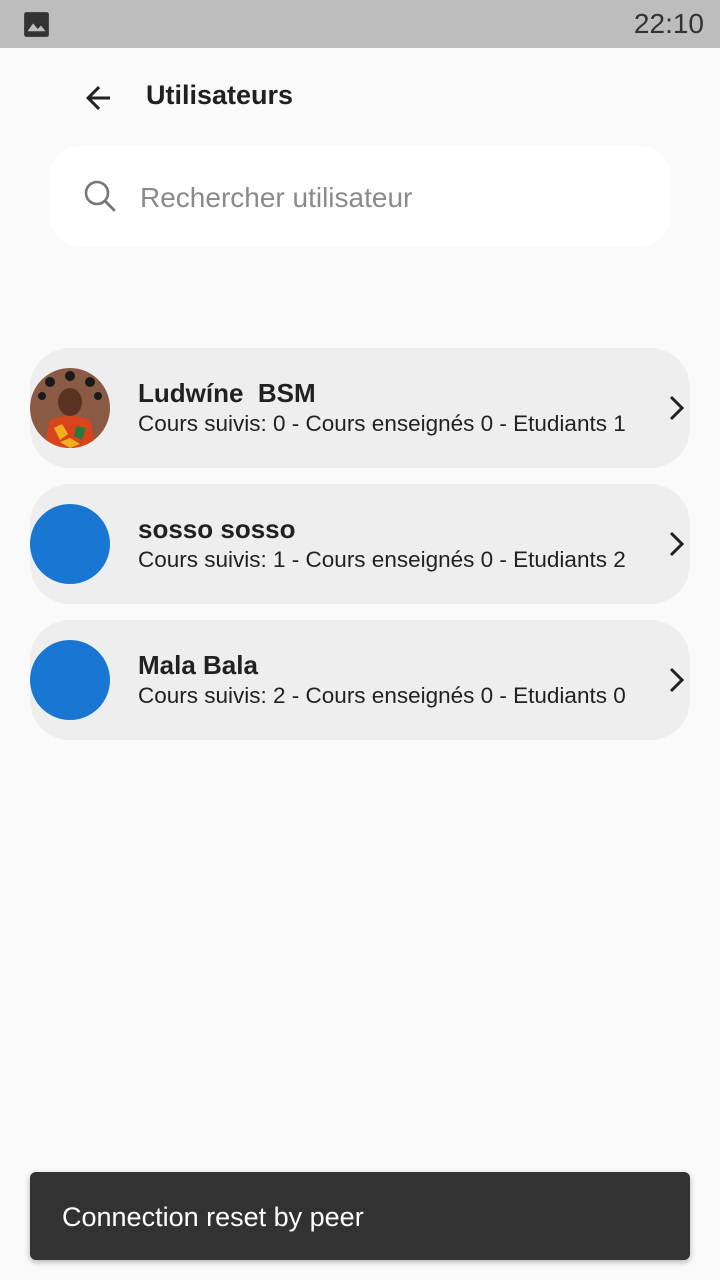  What do you see at coordinates (213, 1217) in the screenshot?
I see `snackbar-message: Connection reset by peer` at bounding box center [213, 1217].